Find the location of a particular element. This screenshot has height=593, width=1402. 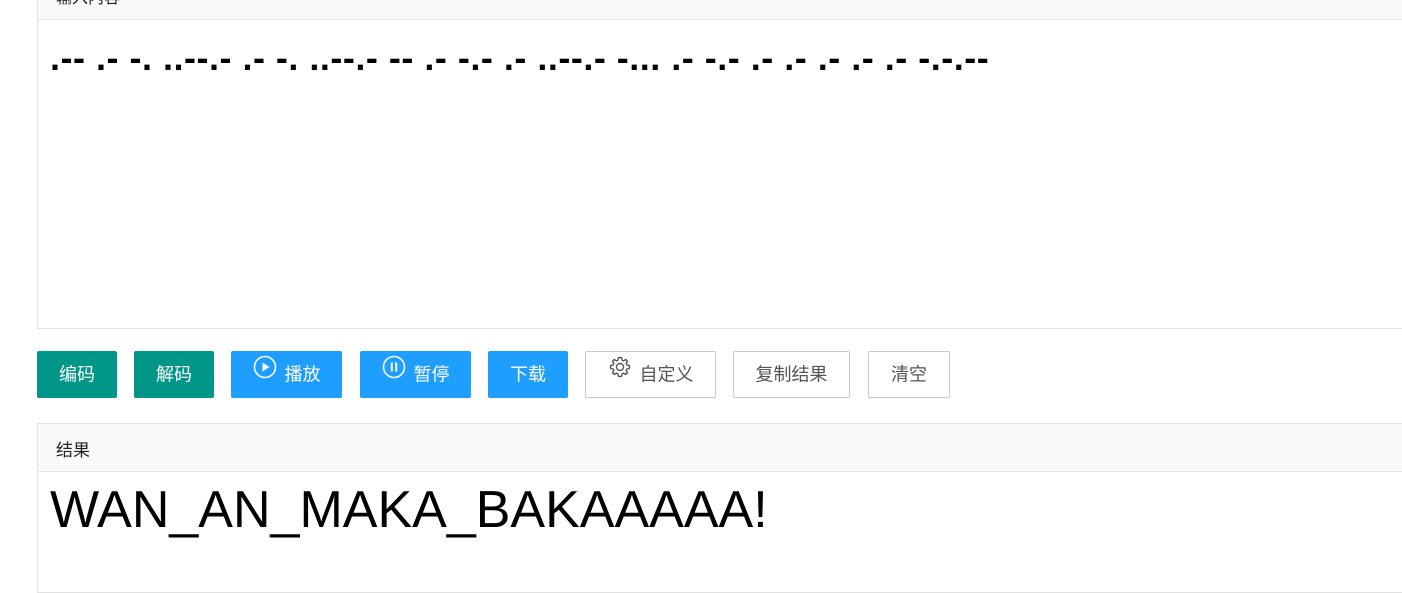

encode-button-label: 编码 is located at coordinates (77, 375).